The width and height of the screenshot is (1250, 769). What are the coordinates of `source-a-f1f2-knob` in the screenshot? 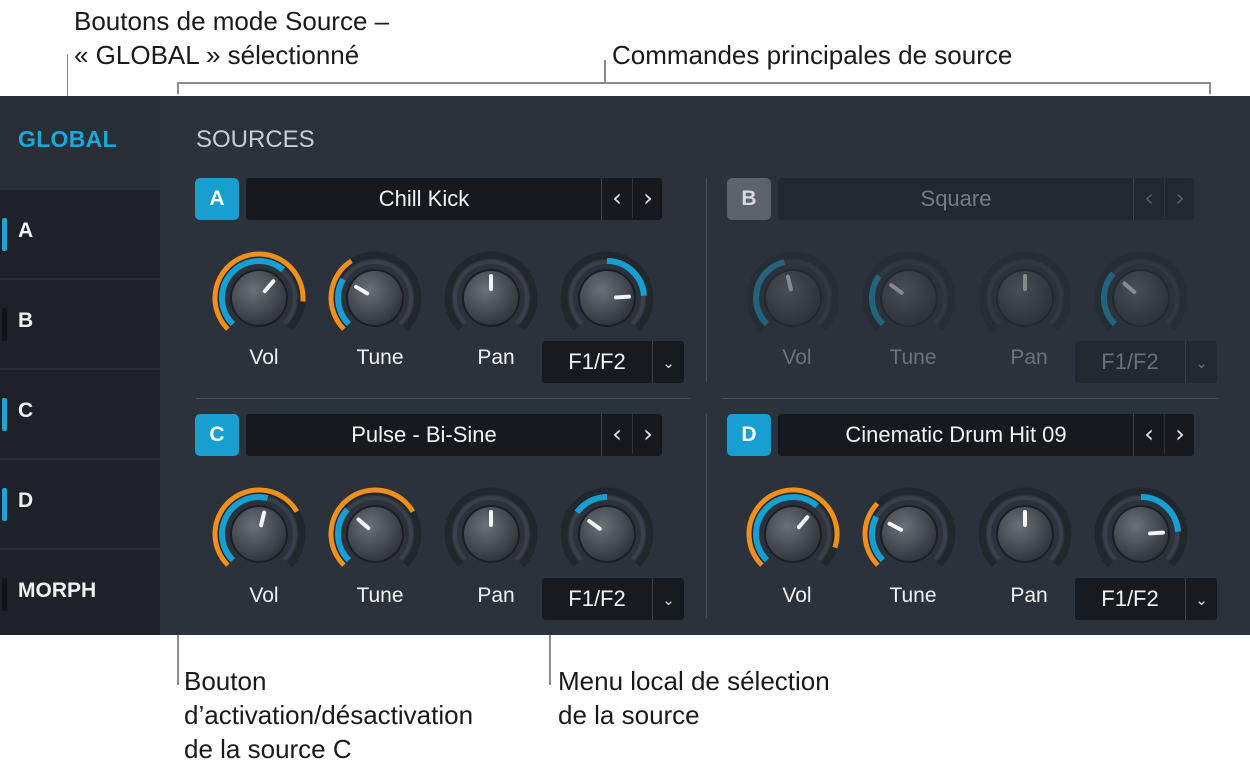 It's located at (607, 298).